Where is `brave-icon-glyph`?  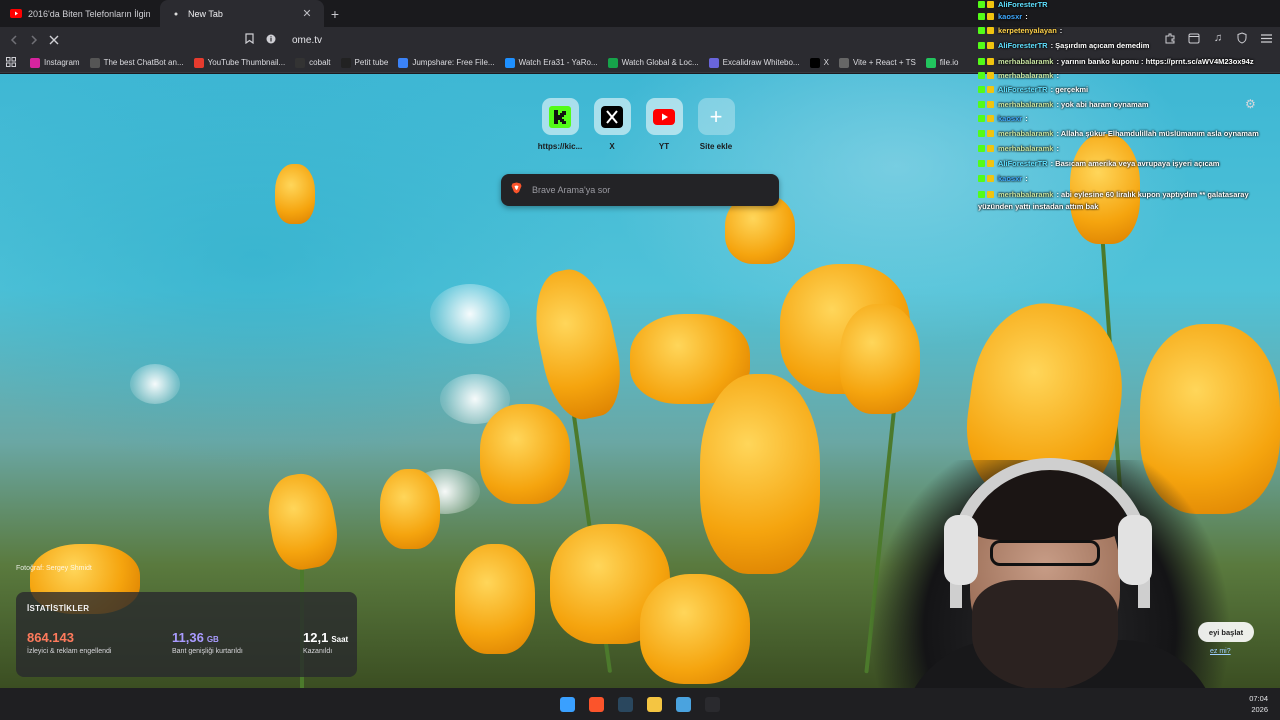 brave-icon-glyph is located at coordinates (596, 704).